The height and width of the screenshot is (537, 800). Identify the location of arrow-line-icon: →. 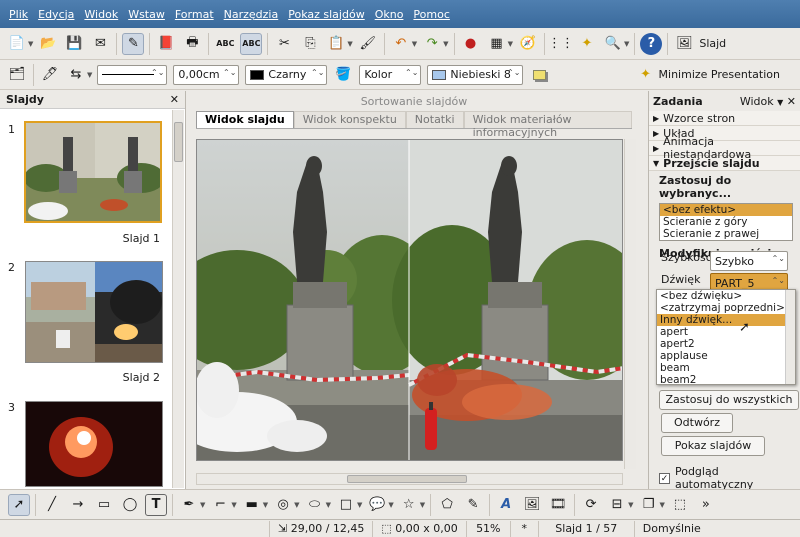
(78, 505).